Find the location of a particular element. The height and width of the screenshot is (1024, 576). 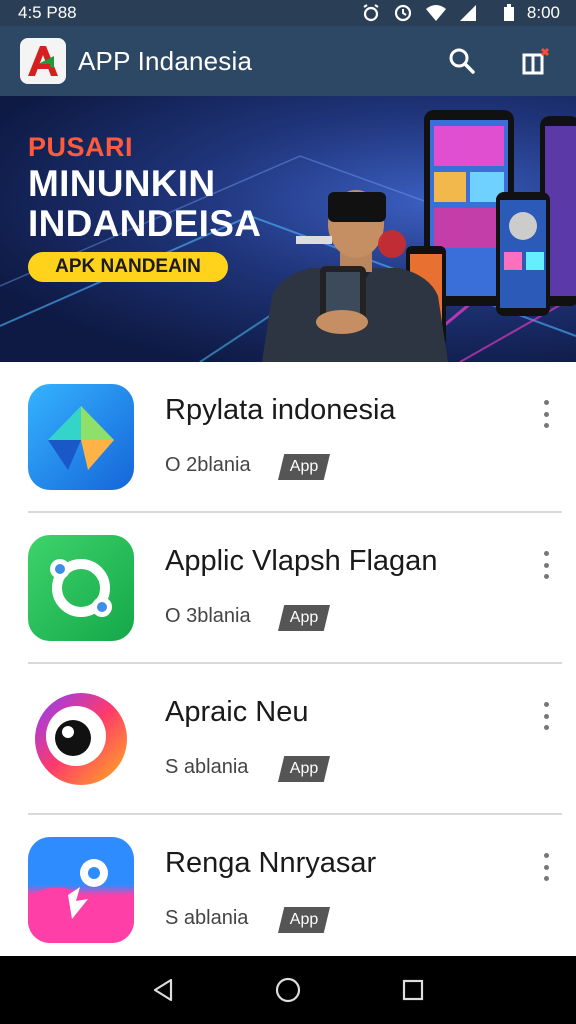

recents-icon is located at coordinates (413, 990).